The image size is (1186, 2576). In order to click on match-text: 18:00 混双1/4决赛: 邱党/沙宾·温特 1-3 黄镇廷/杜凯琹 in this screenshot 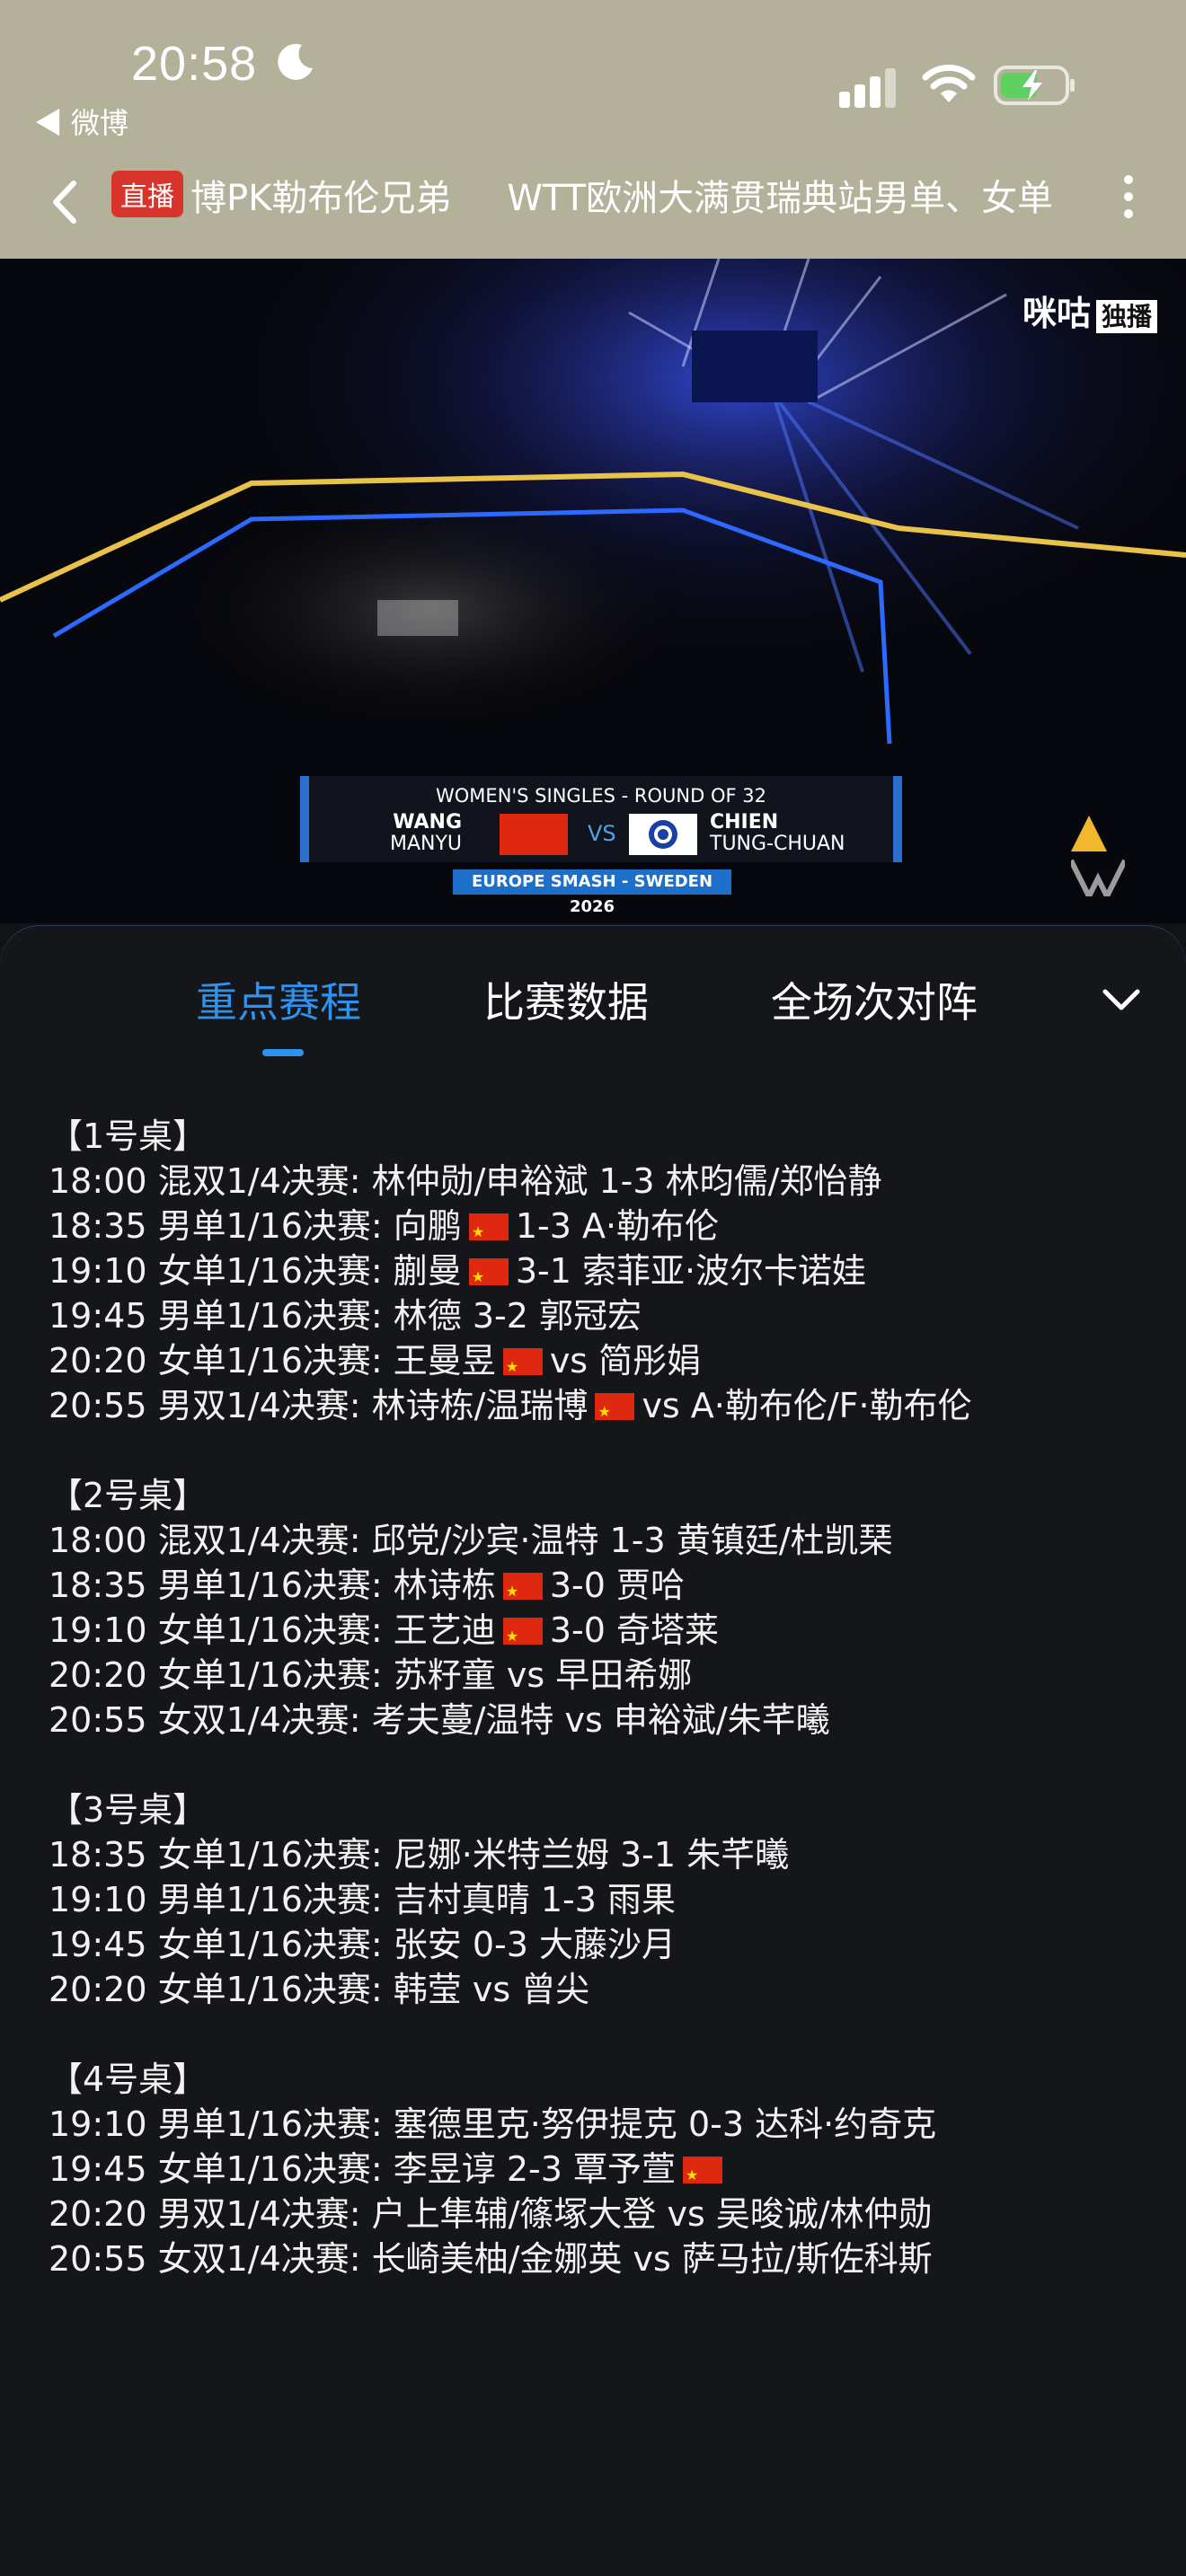, I will do `click(471, 1540)`.